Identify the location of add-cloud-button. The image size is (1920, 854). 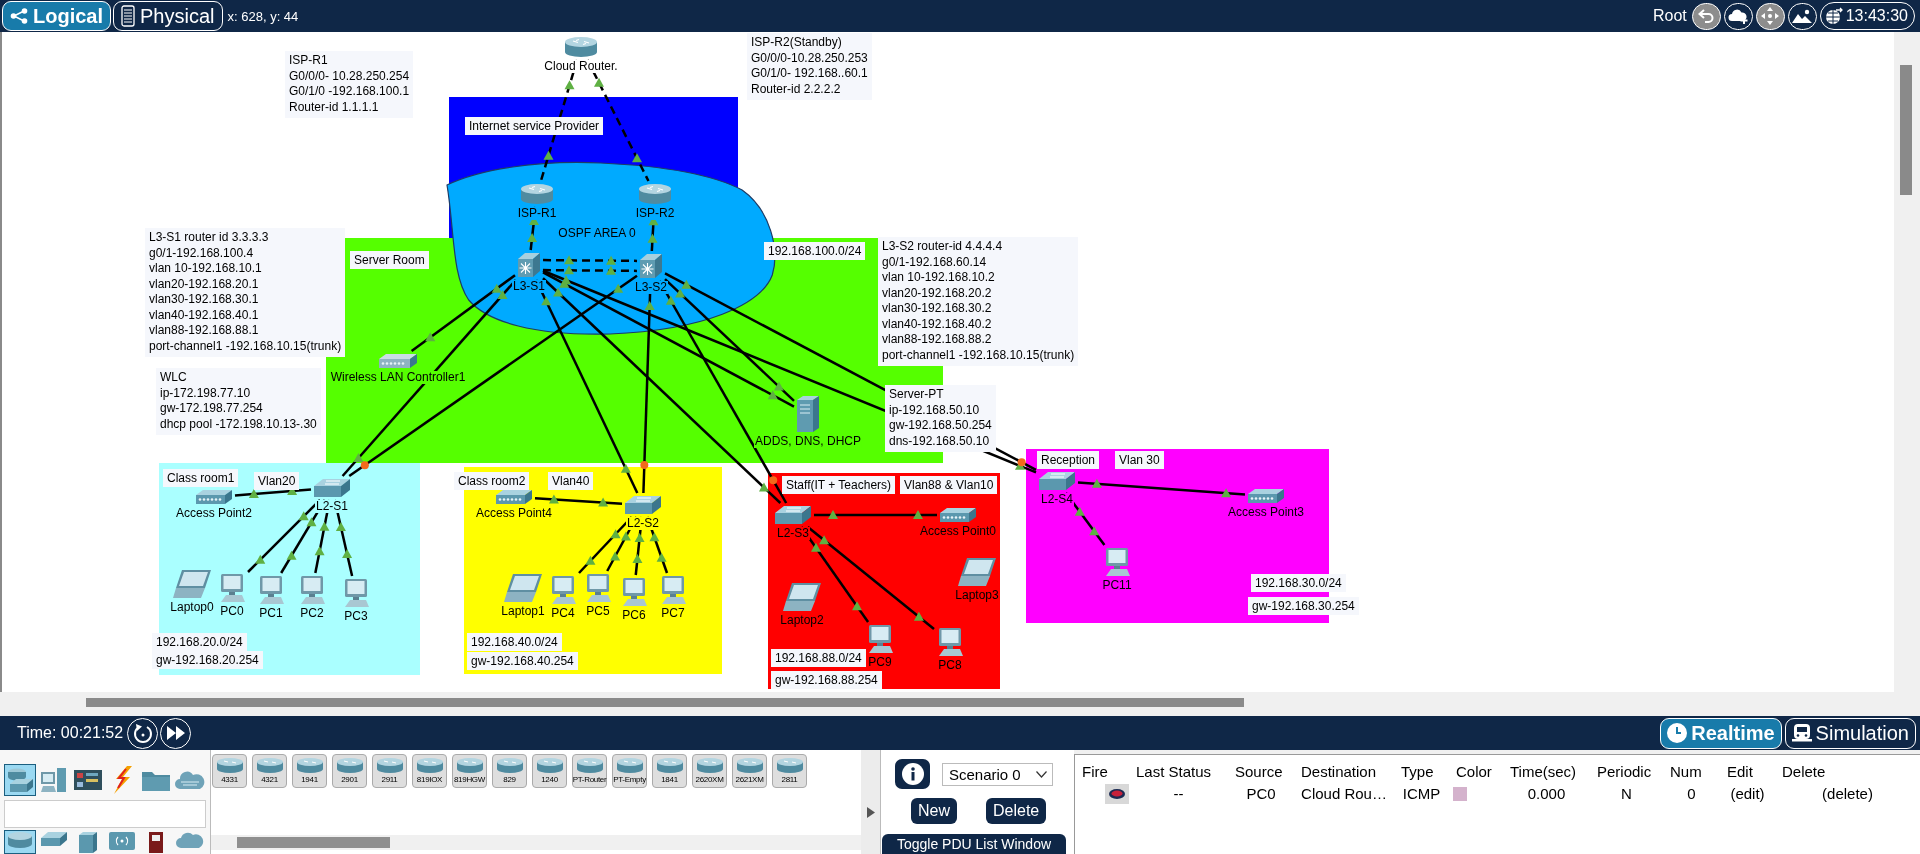
(1738, 16).